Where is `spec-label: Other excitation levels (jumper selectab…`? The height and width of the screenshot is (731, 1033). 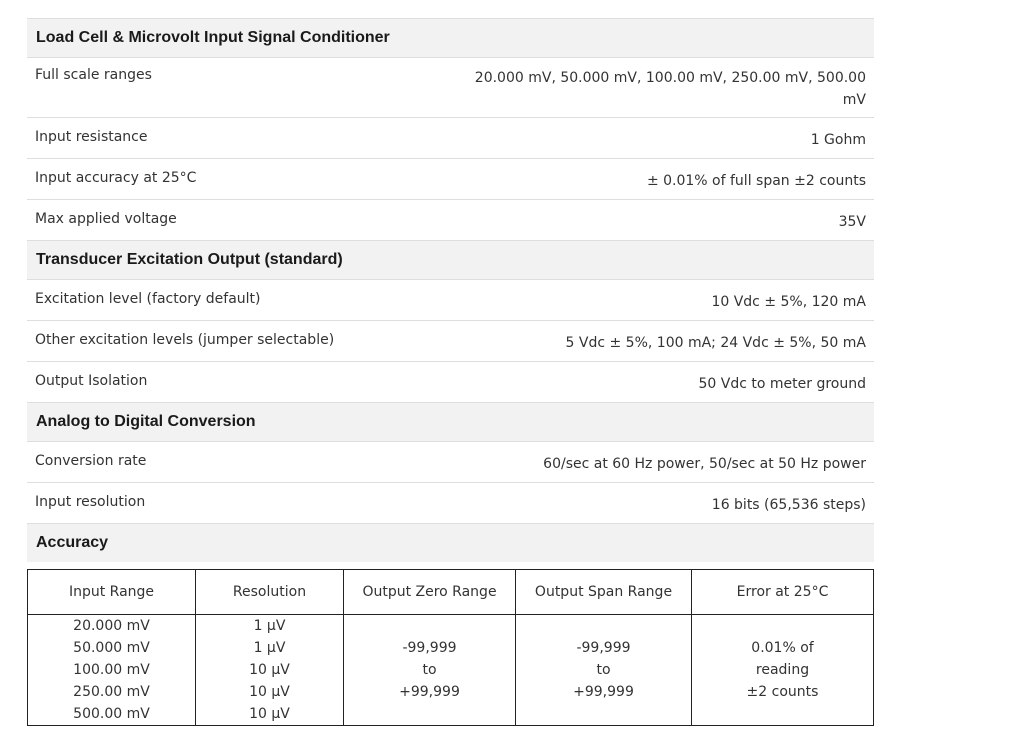
spec-label: Other excitation levels (jumper selectab… is located at coordinates (239, 341).